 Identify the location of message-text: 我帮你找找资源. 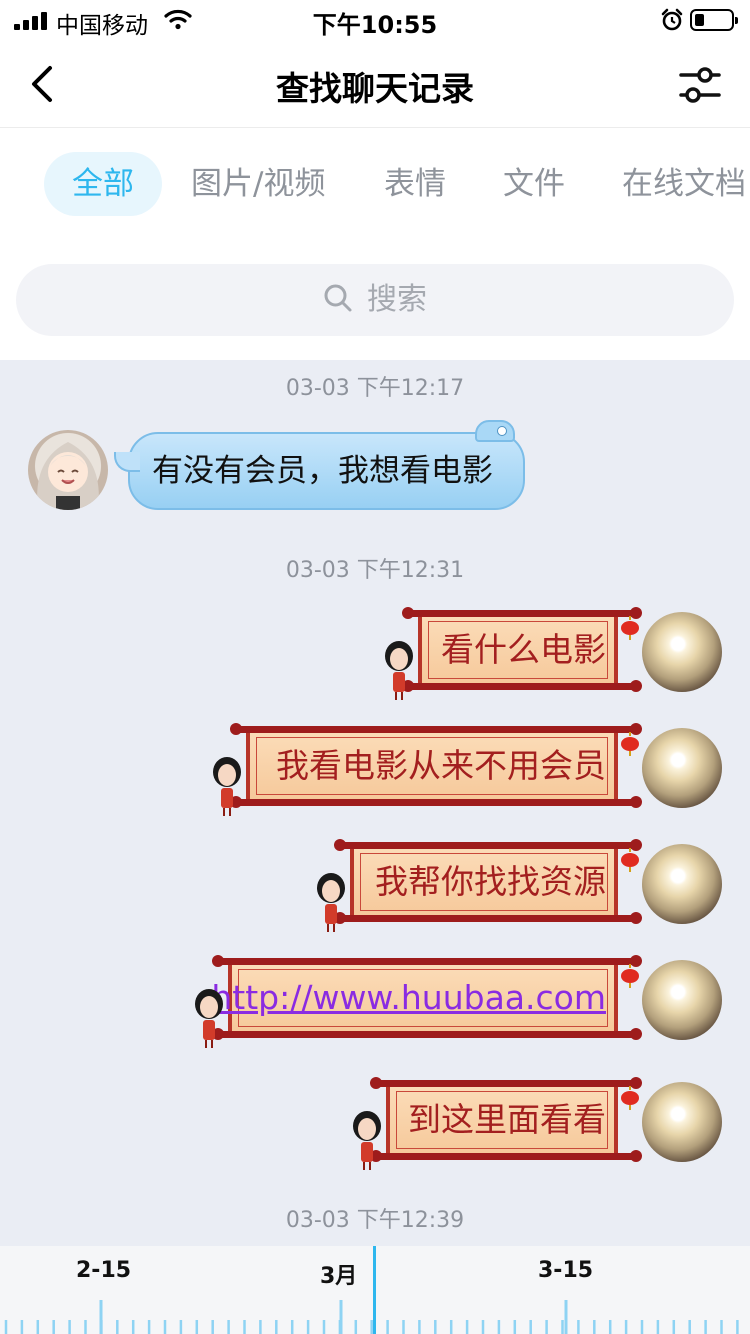
(490, 881).